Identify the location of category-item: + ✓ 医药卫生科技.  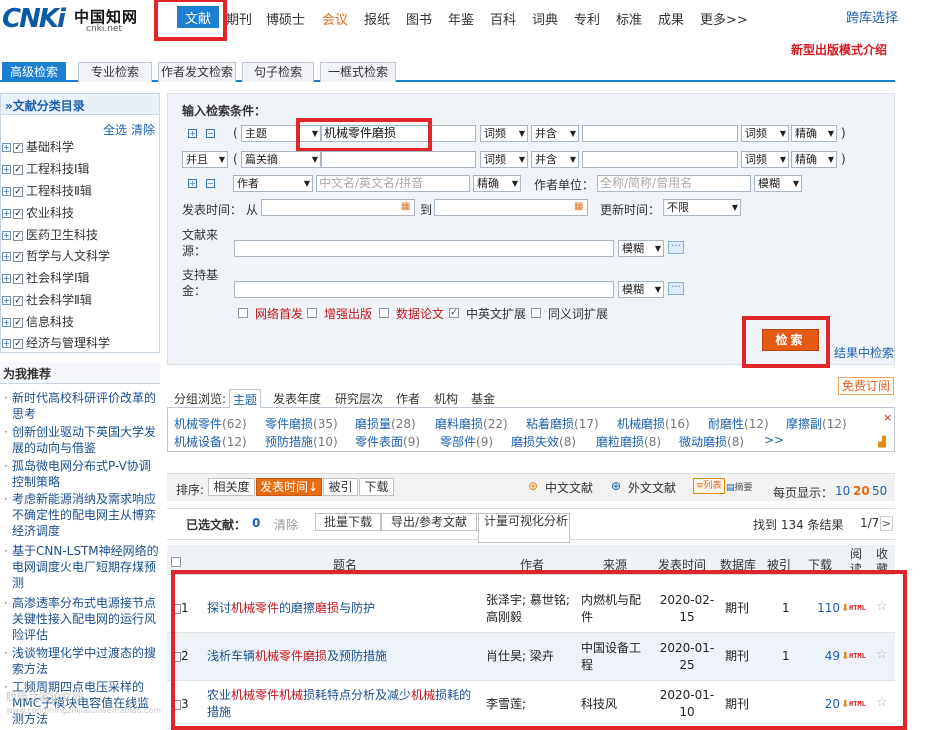
(50, 234).